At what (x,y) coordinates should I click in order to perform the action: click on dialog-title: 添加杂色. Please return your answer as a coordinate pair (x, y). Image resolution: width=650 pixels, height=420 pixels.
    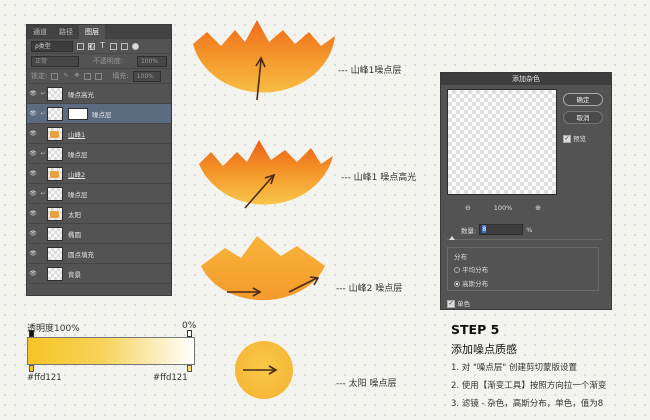
    Looking at the image, I should click on (526, 79).